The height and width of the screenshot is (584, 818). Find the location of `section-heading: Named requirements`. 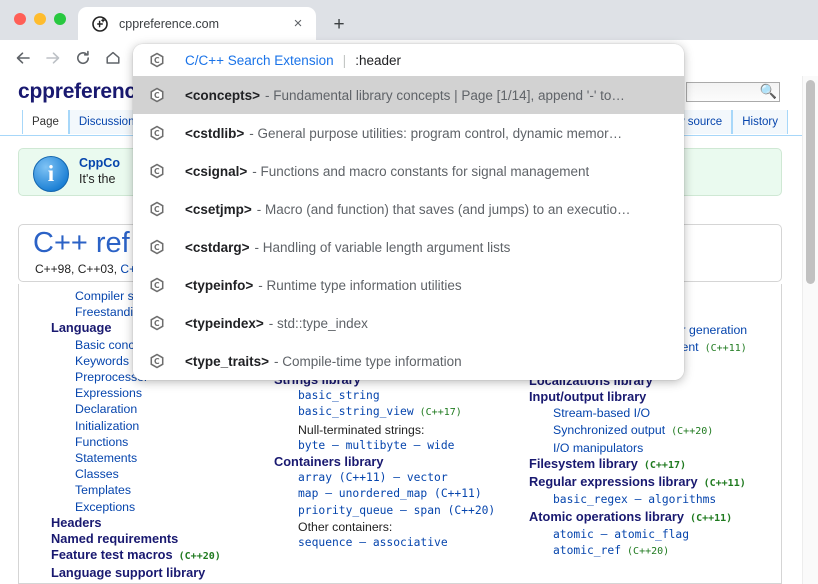

section-heading: Named requirements is located at coordinates (157, 539).